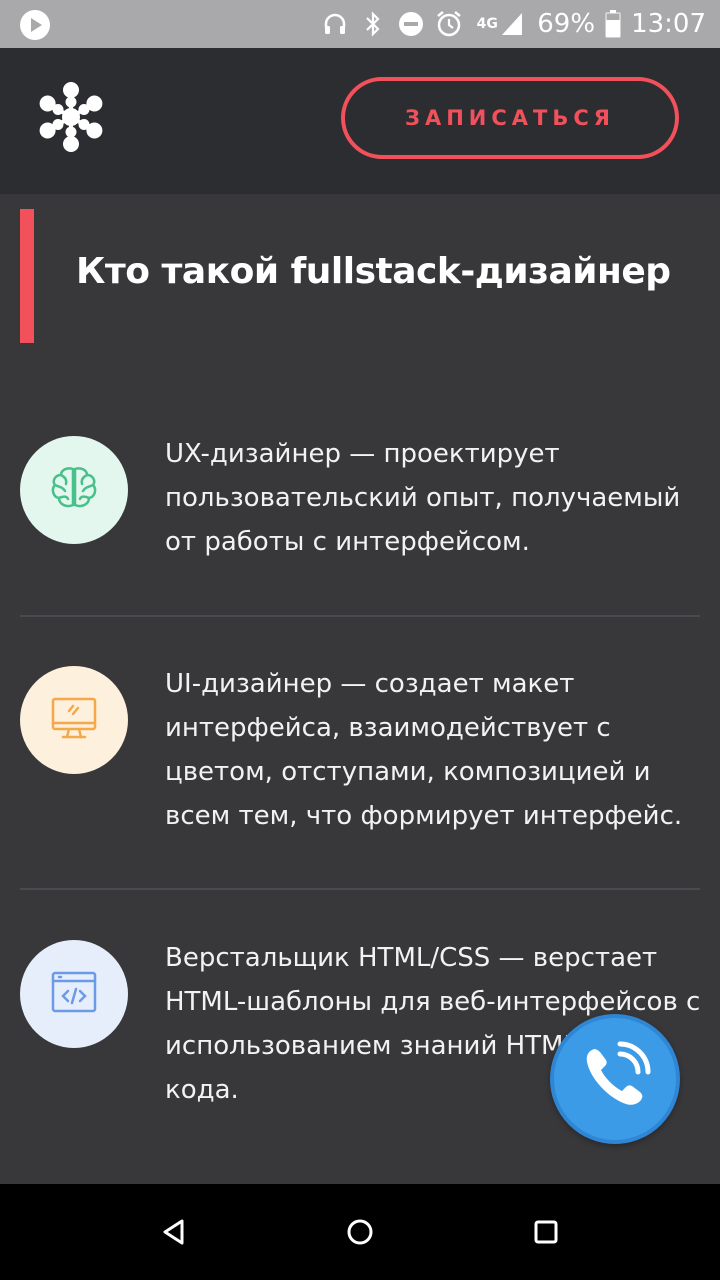  What do you see at coordinates (71, 117) in the screenshot?
I see `snowflake-logo-icon` at bounding box center [71, 117].